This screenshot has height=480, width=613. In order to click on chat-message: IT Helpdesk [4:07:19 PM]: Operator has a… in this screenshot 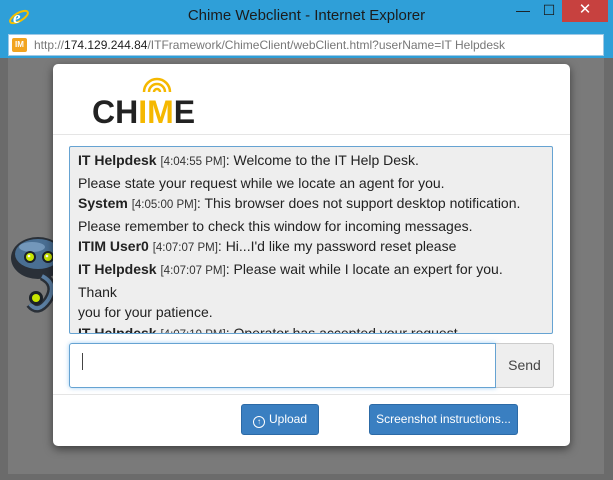, I will do `click(311, 328)`.